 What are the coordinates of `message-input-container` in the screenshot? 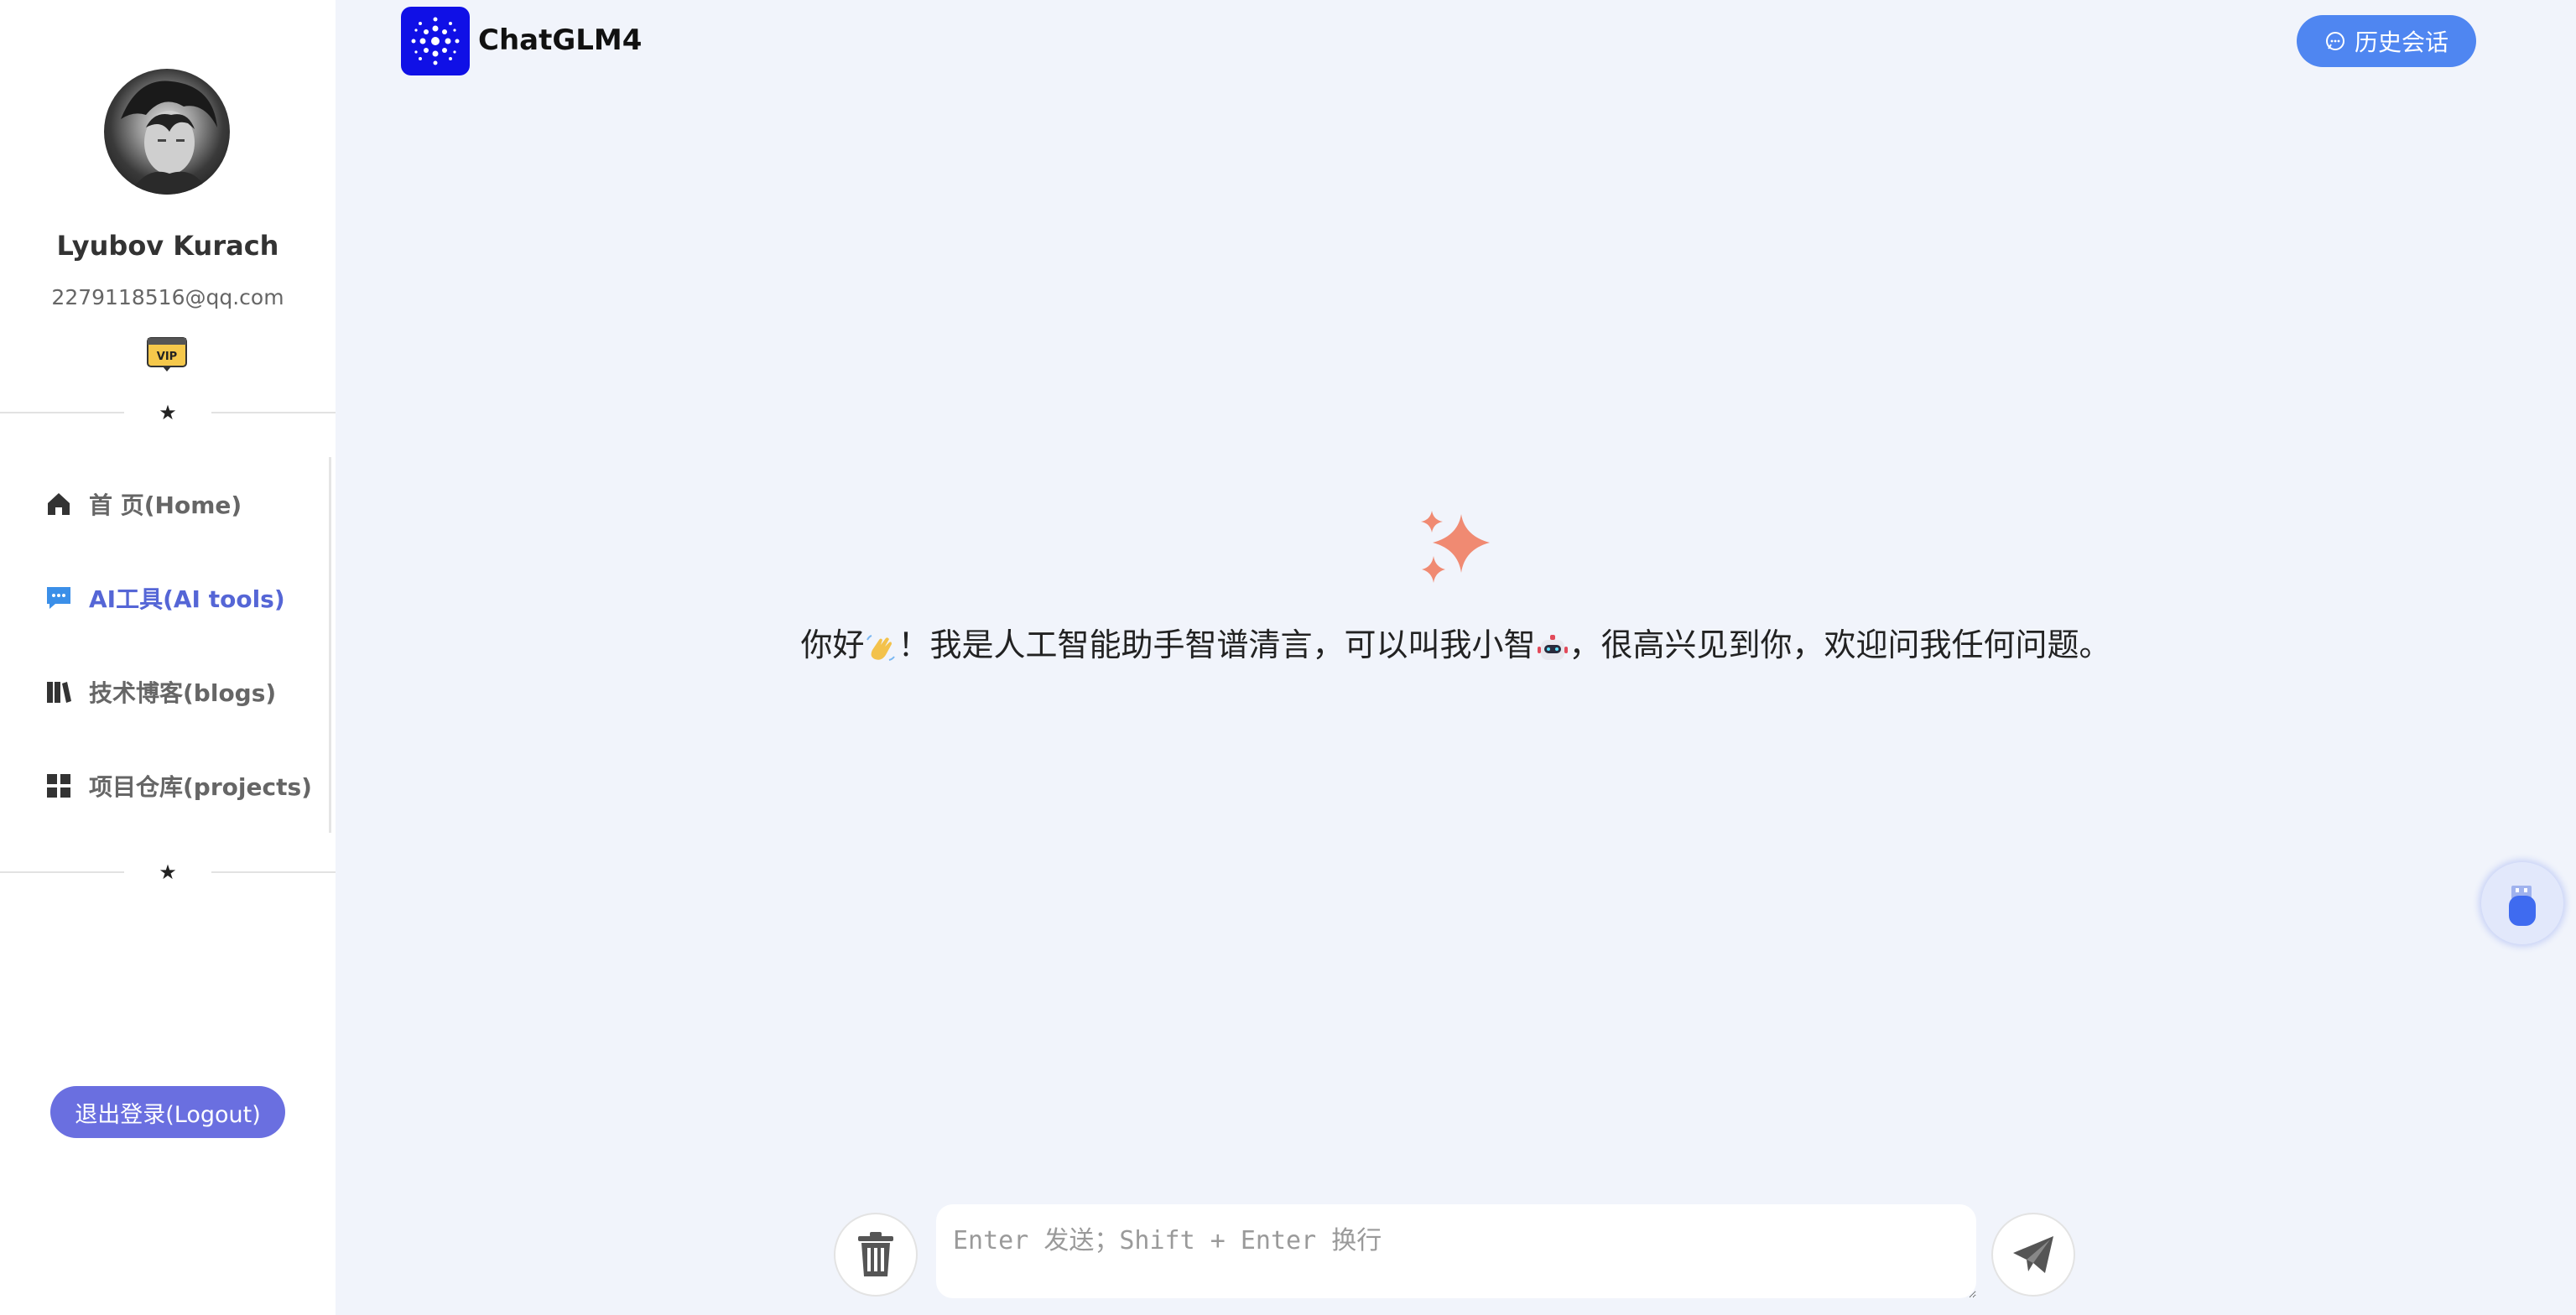 It's located at (1456, 1251).